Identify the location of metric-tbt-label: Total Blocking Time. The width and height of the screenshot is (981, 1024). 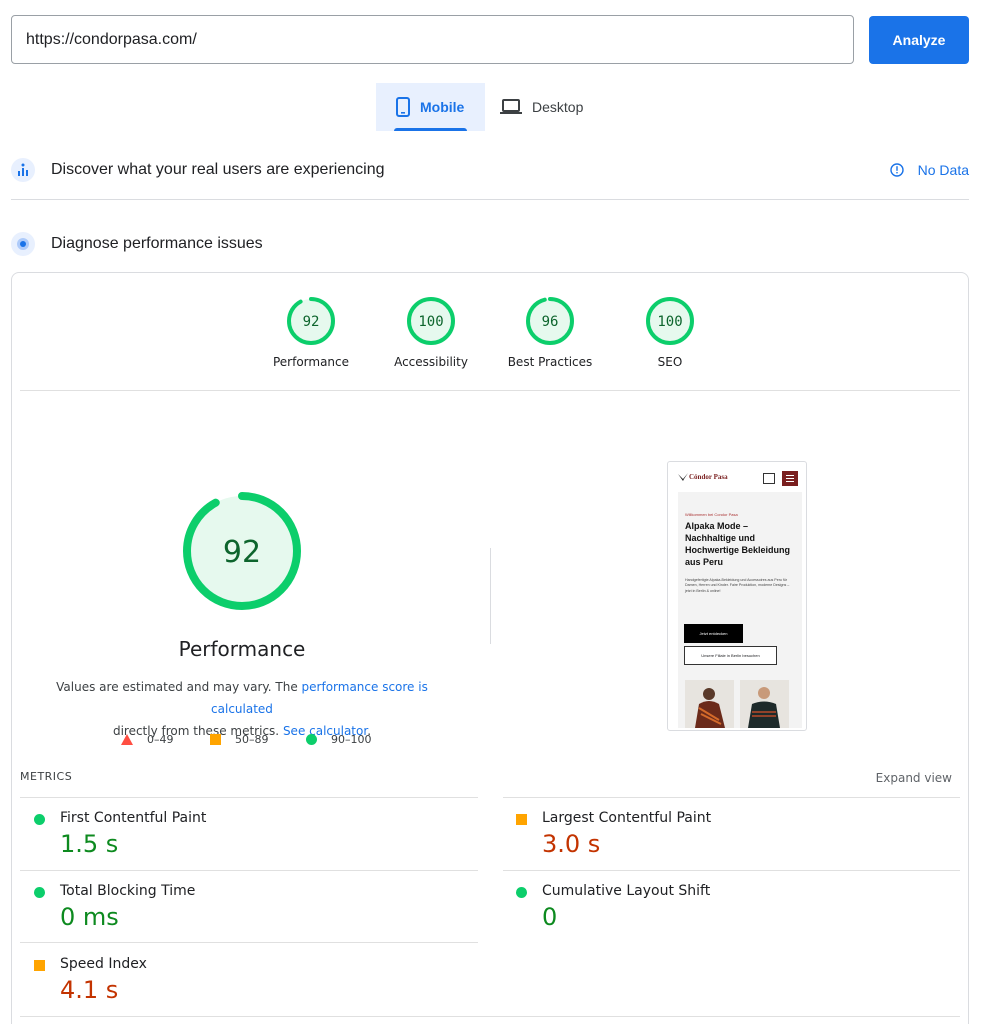
(128, 891).